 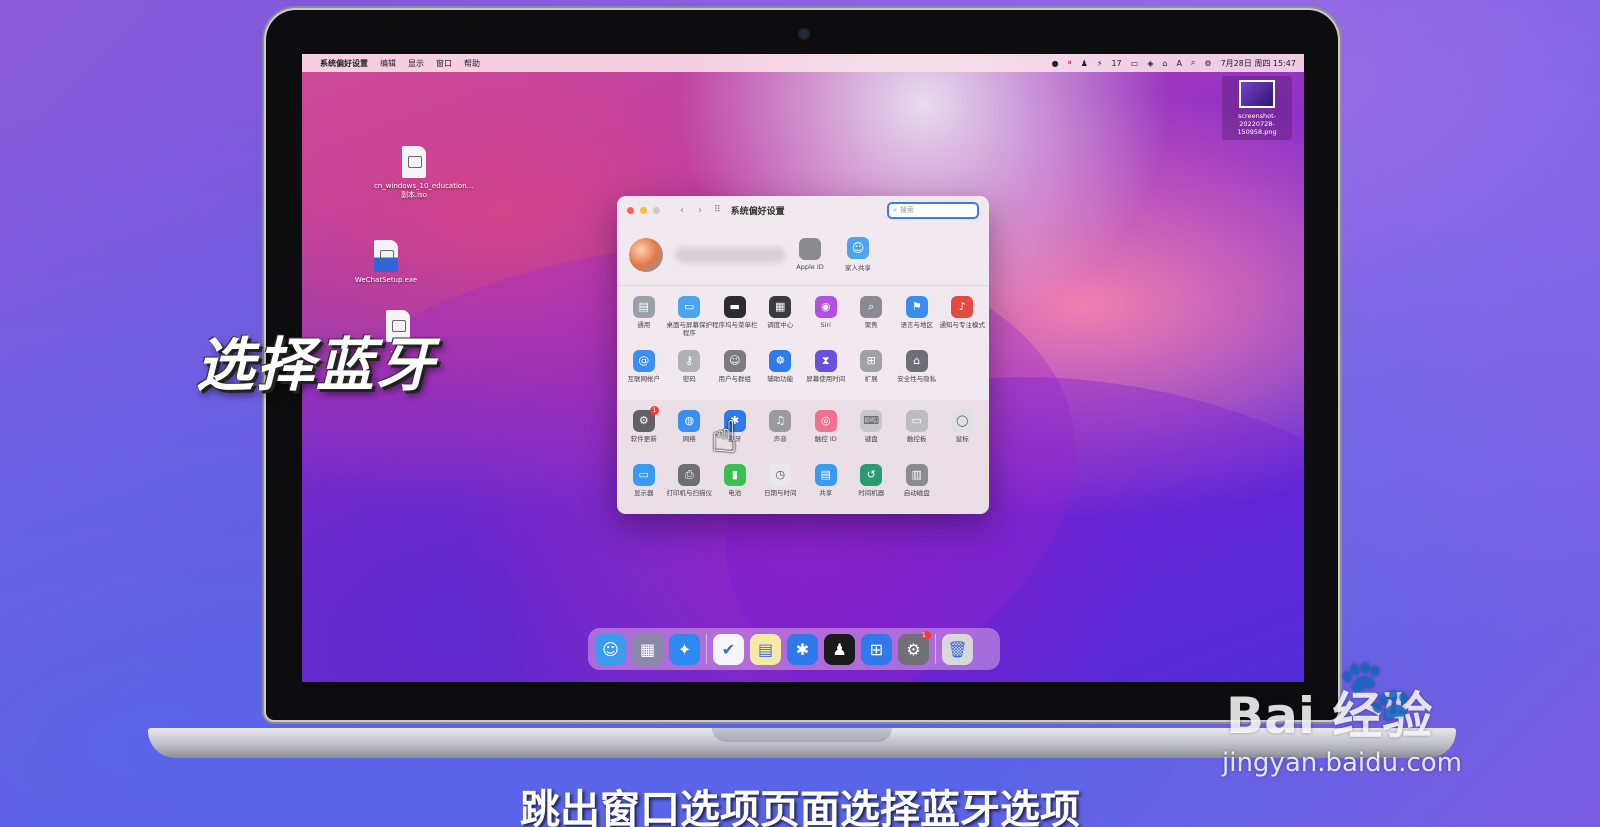 I want to click on pref-pane-software-update: ⚙ 1 软件更新, so click(x=644, y=432).